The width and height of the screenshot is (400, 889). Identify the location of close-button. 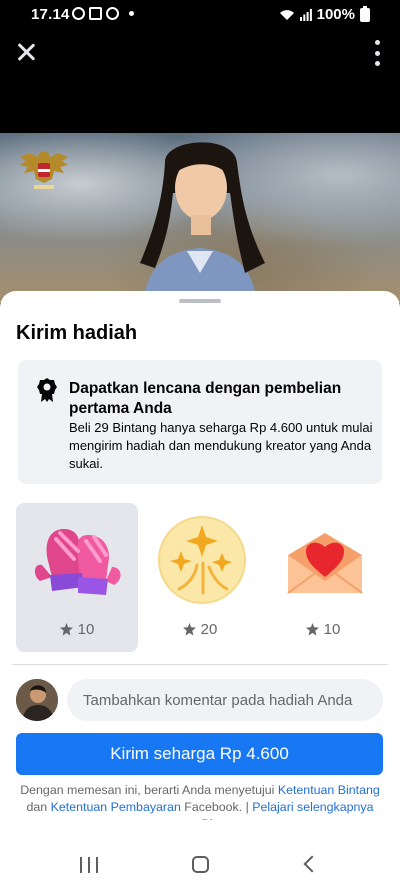
(26, 52).